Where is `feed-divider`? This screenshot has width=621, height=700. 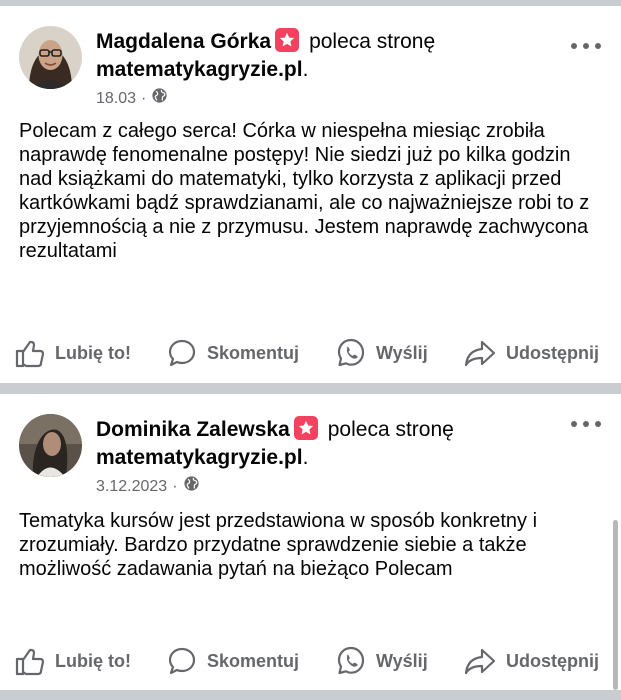
feed-divider is located at coordinates (310, 388).